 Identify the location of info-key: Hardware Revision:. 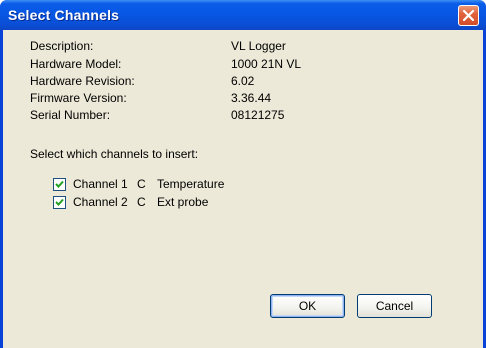
(82, 81).